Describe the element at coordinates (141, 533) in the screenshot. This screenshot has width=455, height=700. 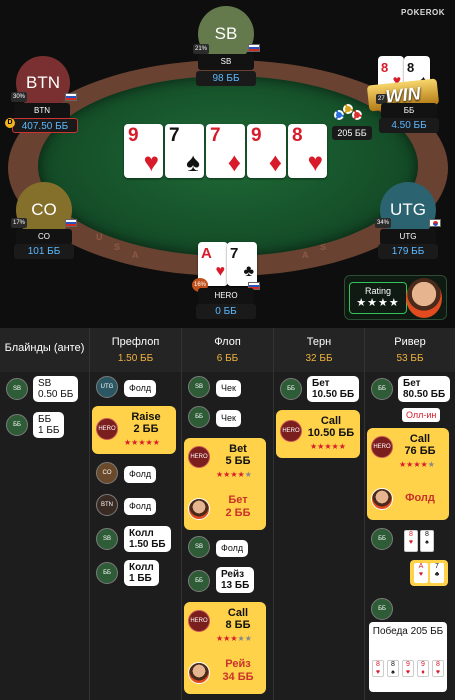
I see `action-label: Колл` at that location.